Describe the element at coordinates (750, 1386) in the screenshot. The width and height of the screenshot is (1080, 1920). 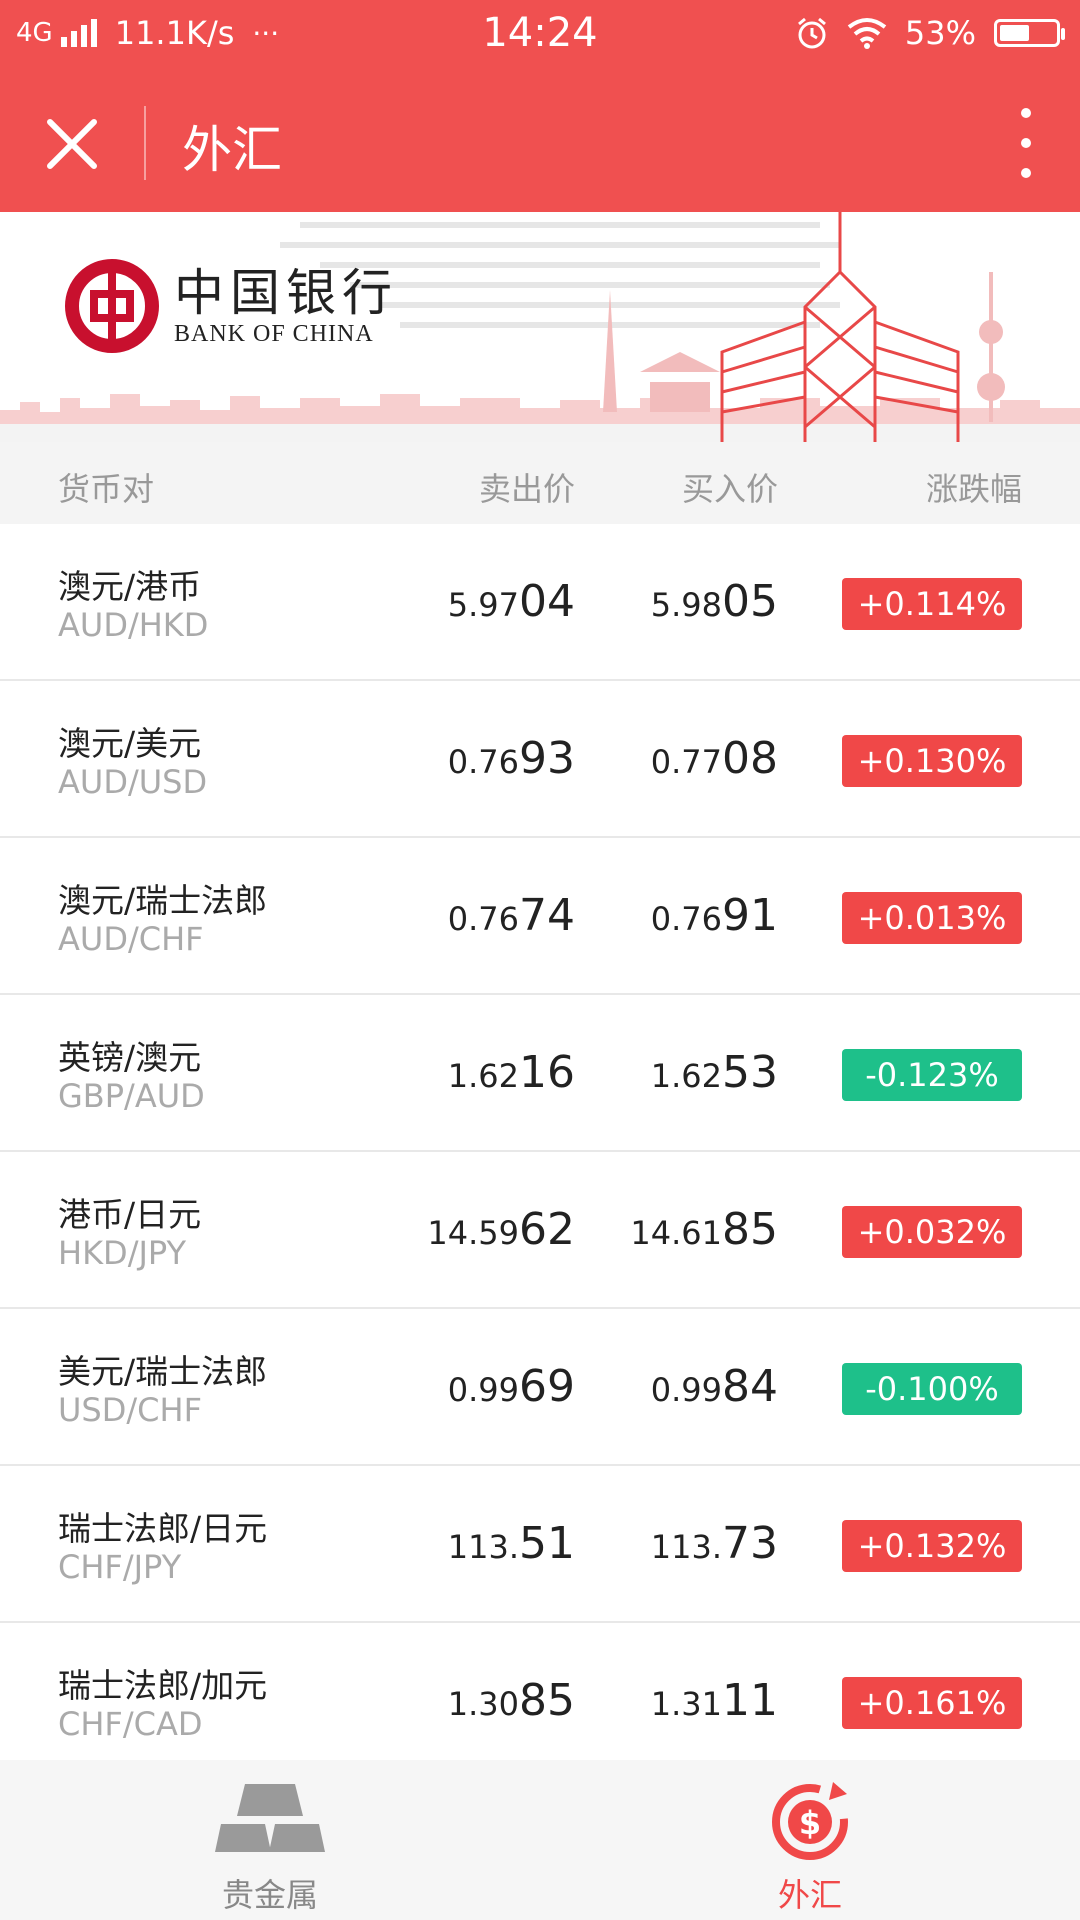
I see `buy-price-minor: 84` at that location.